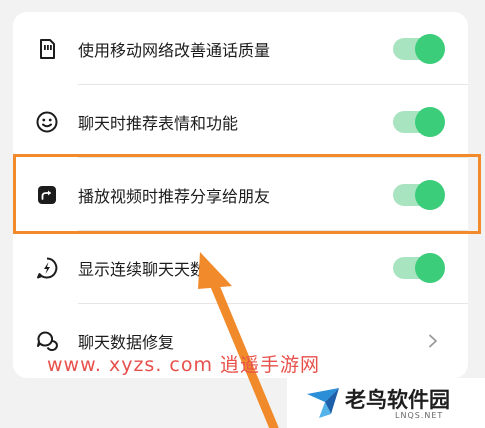  Describe the element at coordinates (47, 121) in the screenshot. I see `smiley-icon` at that location.